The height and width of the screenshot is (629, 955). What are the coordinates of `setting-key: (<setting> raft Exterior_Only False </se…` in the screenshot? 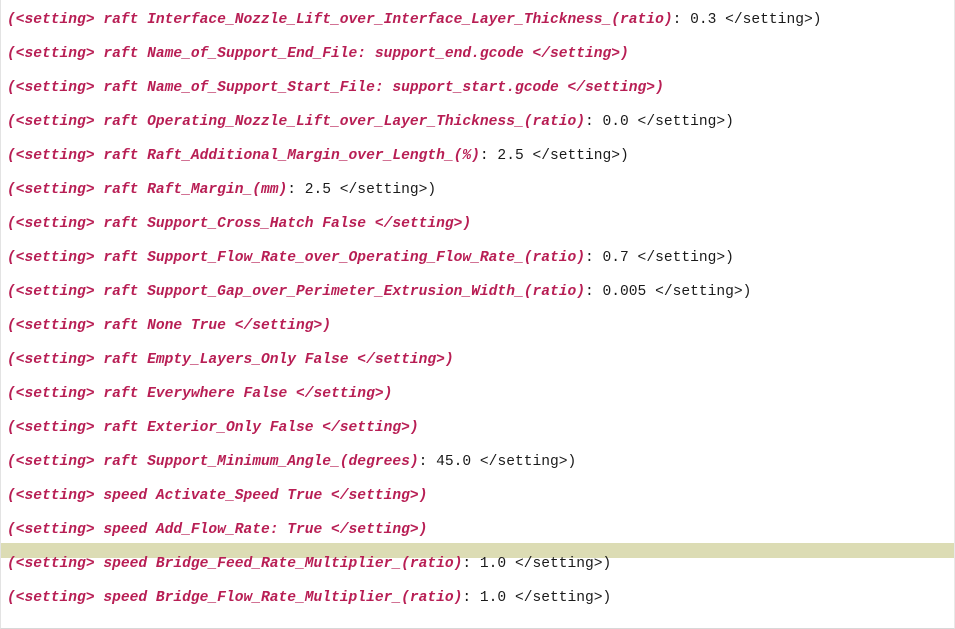 It's located at (213, 428).